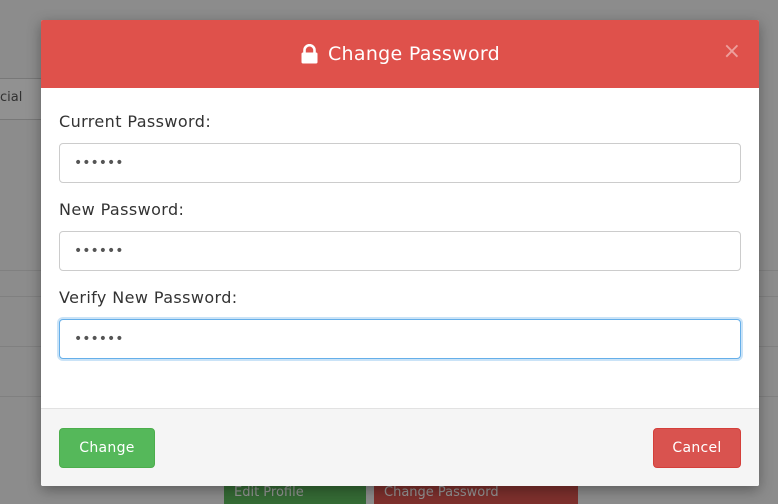 This screenshot has width=778, height=504. I want to click on modal-footer: Change Cancel, so click(400, 447).